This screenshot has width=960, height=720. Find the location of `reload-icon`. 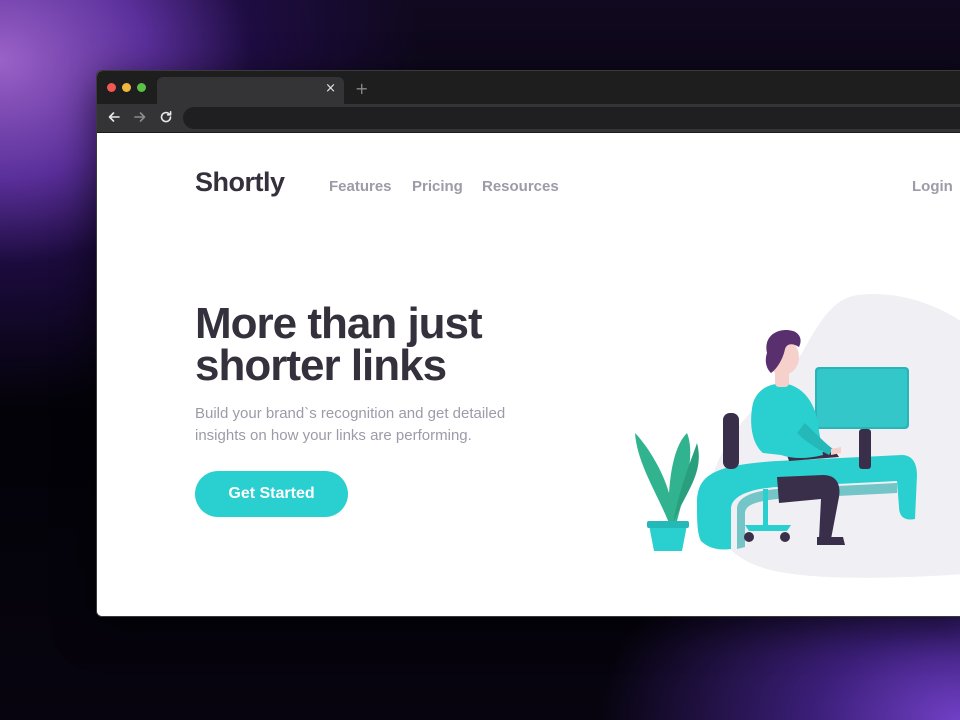

reload-icon is located at coordinates (166, 117).